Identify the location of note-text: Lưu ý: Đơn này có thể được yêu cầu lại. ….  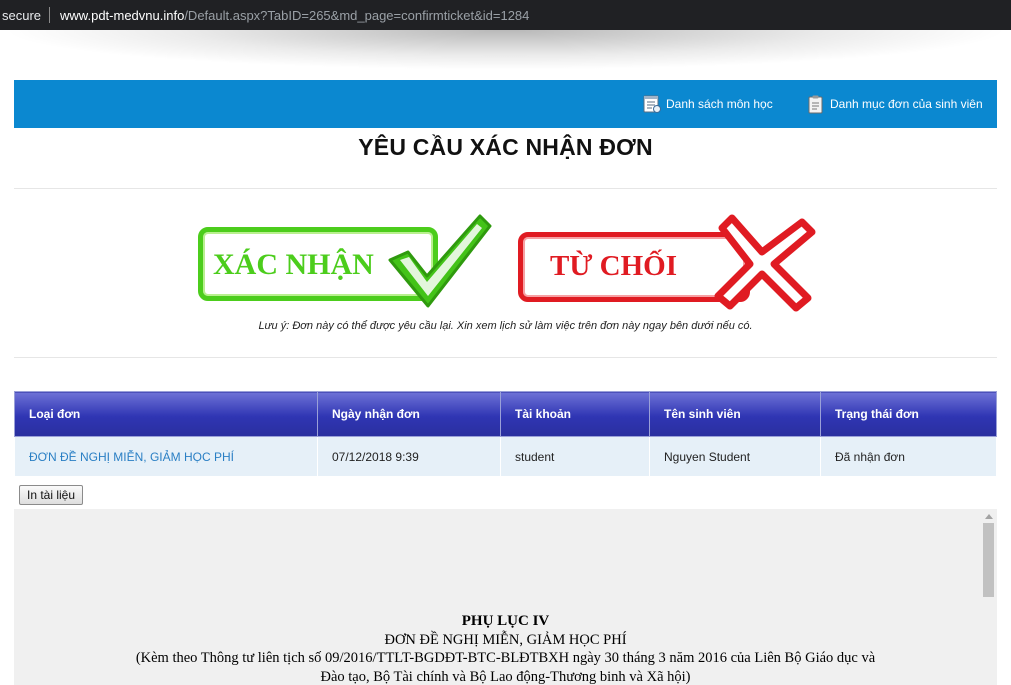
(505, 326).